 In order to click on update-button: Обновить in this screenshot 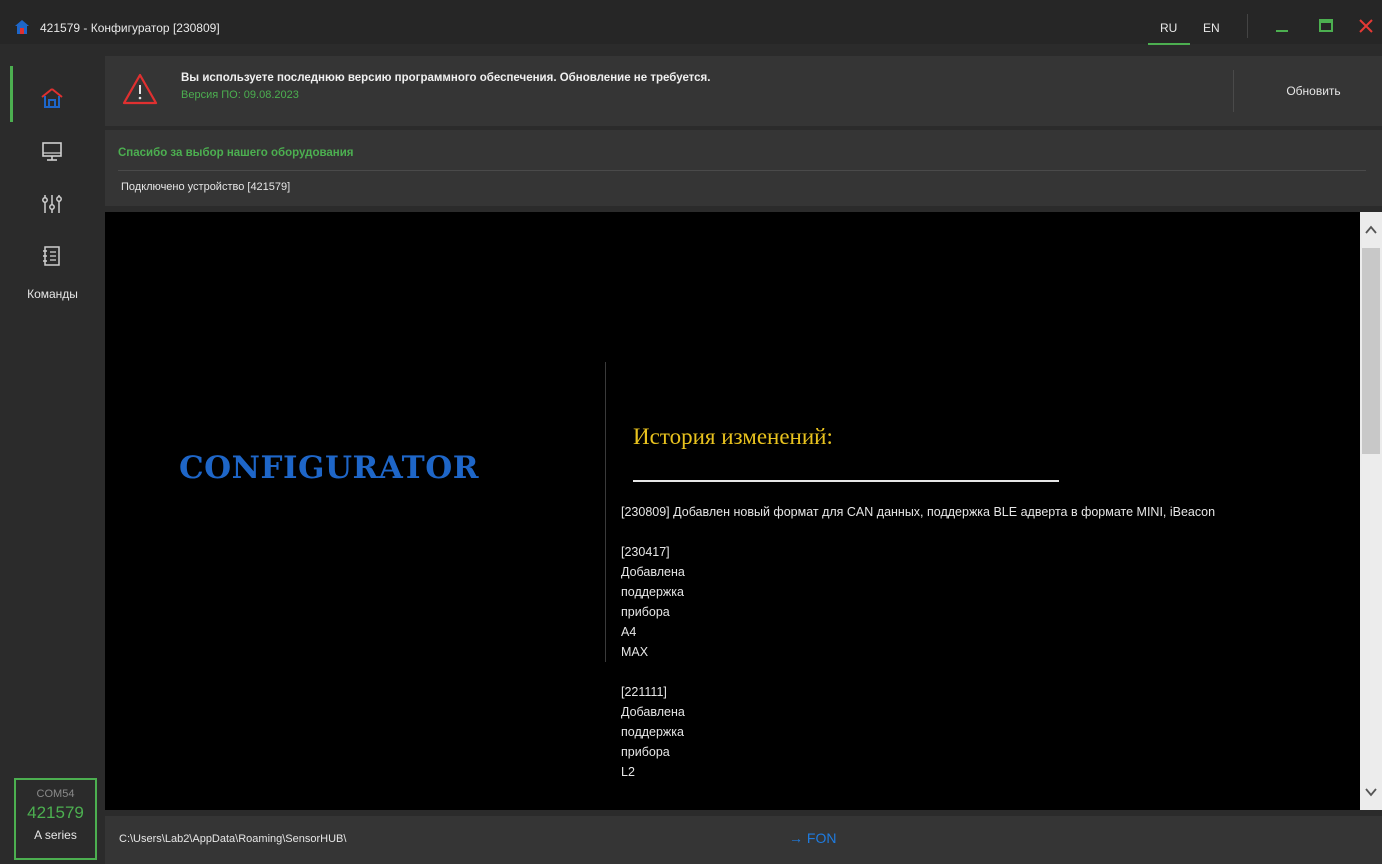, I will do `click(1313, 91)`.